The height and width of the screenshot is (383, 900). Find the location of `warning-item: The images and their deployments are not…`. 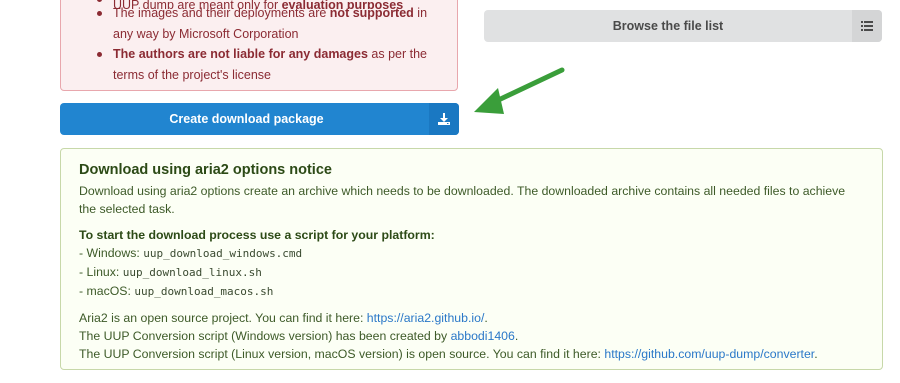

warning-item: The images and their deployments are not… is located at coordinates (268, 23).